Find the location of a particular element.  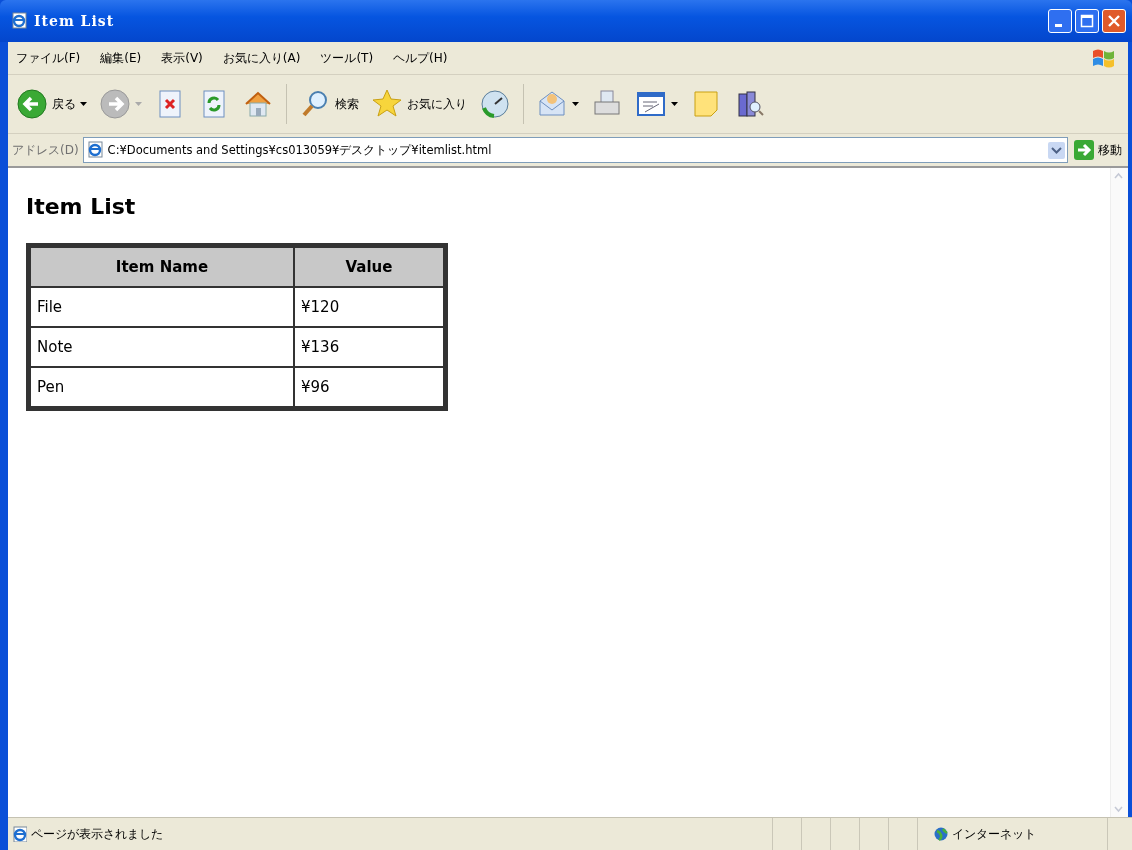

history-icon is located at coordinates (495, 104).